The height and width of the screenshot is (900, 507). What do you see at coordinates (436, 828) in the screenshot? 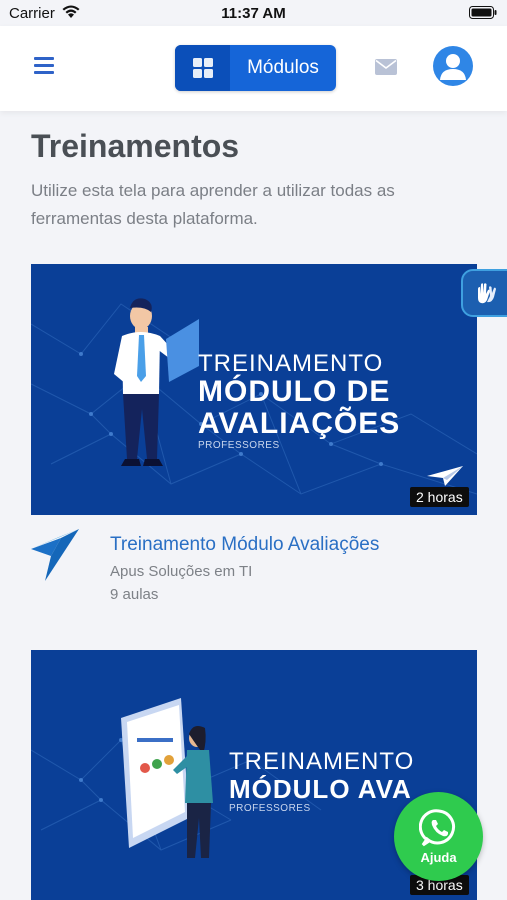
I see `whatsapp-icon` at bounding box center [436, 828].